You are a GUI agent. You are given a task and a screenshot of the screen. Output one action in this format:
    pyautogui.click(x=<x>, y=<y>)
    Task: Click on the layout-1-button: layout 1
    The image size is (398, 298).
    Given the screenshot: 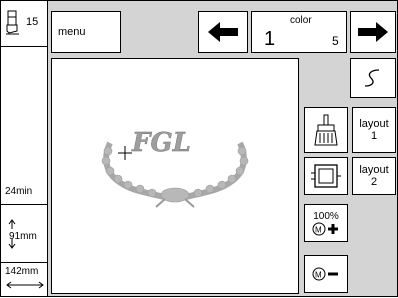 What is the action you would take?
    pyautogui.click(x=374, y=130)
    